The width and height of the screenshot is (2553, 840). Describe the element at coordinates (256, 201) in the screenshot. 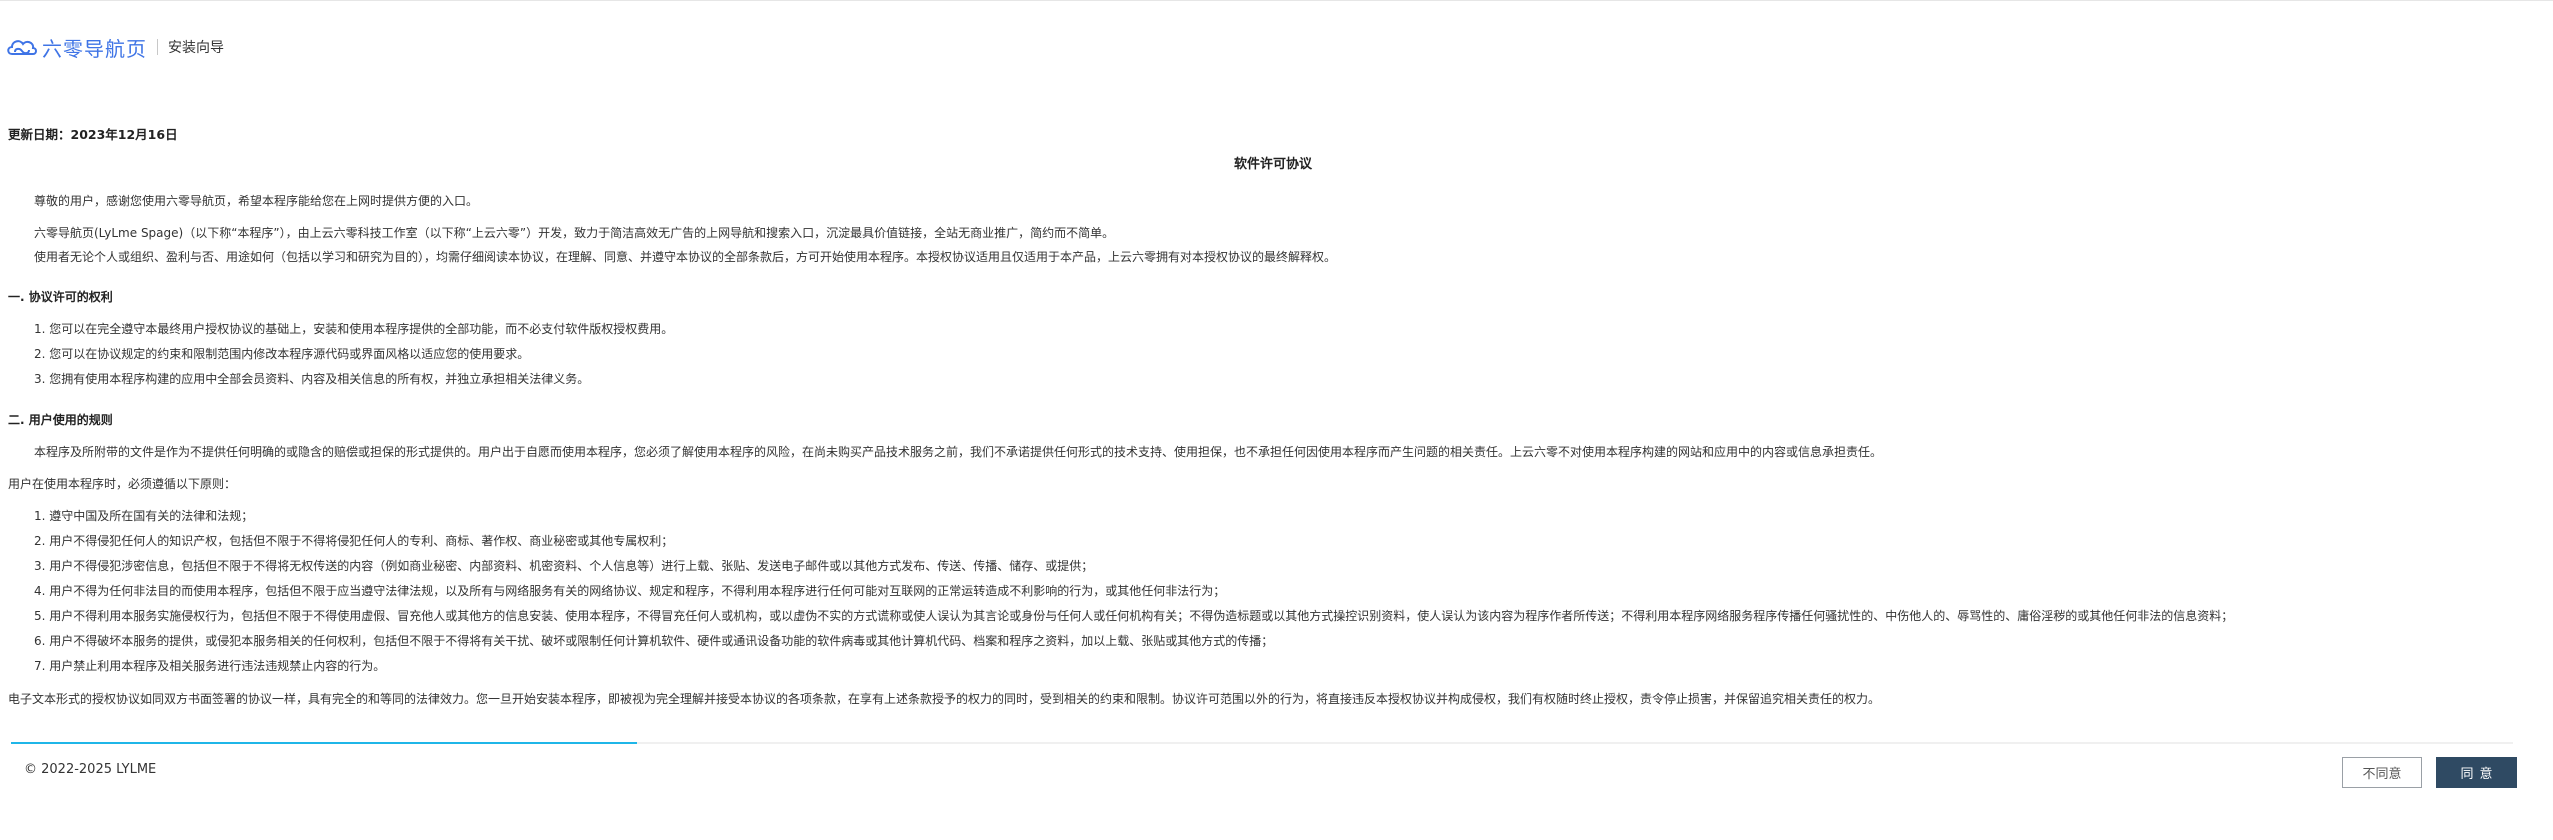

I see `intro-paragraph-1: 尊敬的用户，感谢您使用六零导航页，希望本程序能给您在上网时提供方便的入口。` at that location.